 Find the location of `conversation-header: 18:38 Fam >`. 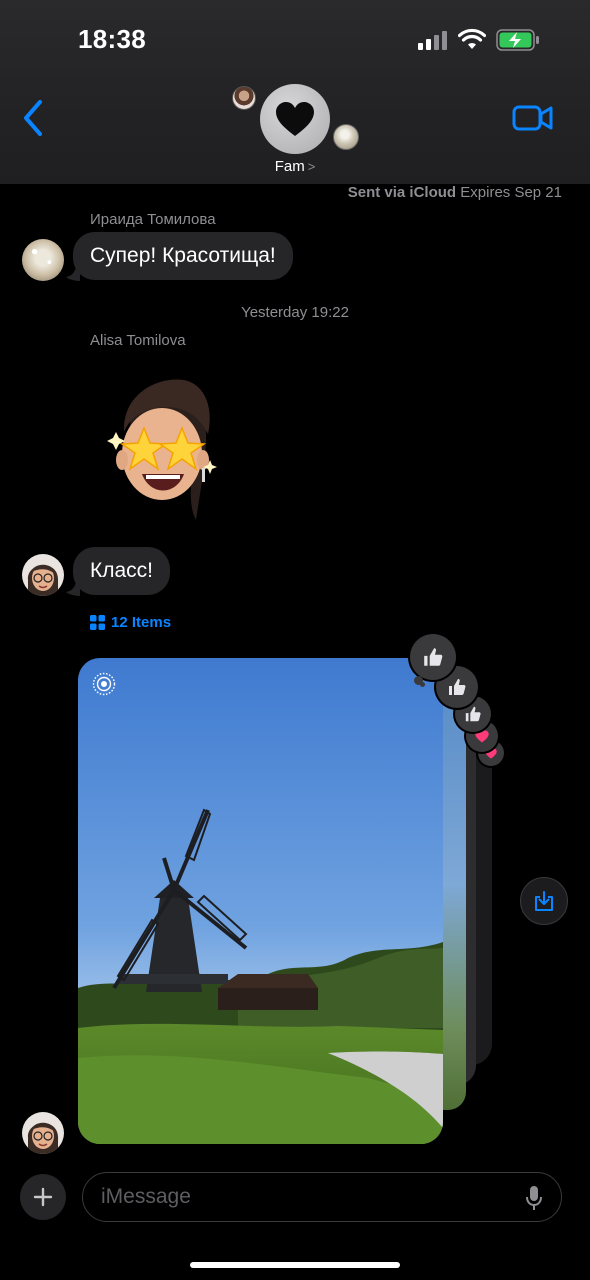

conversation-header: 18:38 Fam > is located at coordinates (295, 92).